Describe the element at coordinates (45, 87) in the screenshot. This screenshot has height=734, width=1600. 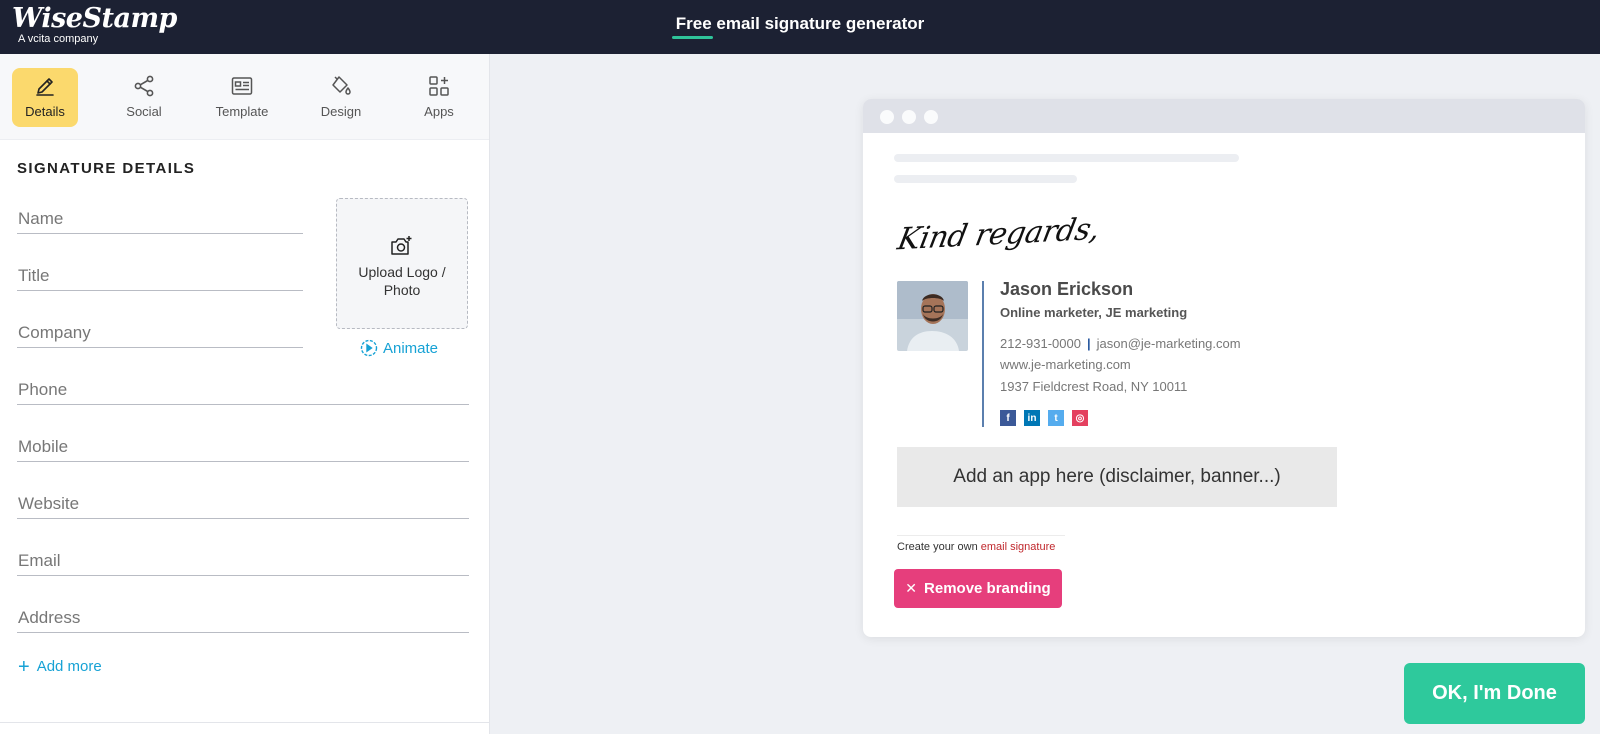
I see `pencil-icon` at that location.